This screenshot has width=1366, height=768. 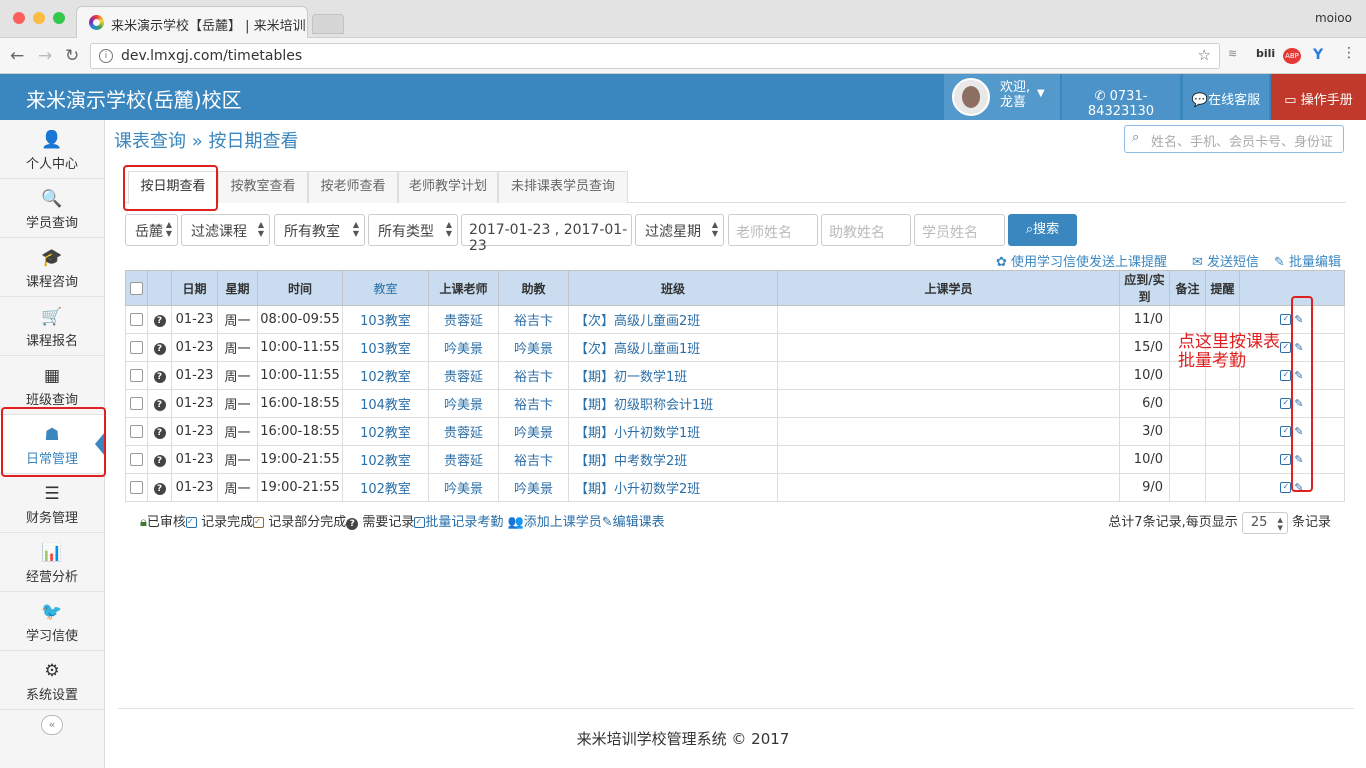 I want to click on menu-icon: ⋮, so click(x=1349, y=53).